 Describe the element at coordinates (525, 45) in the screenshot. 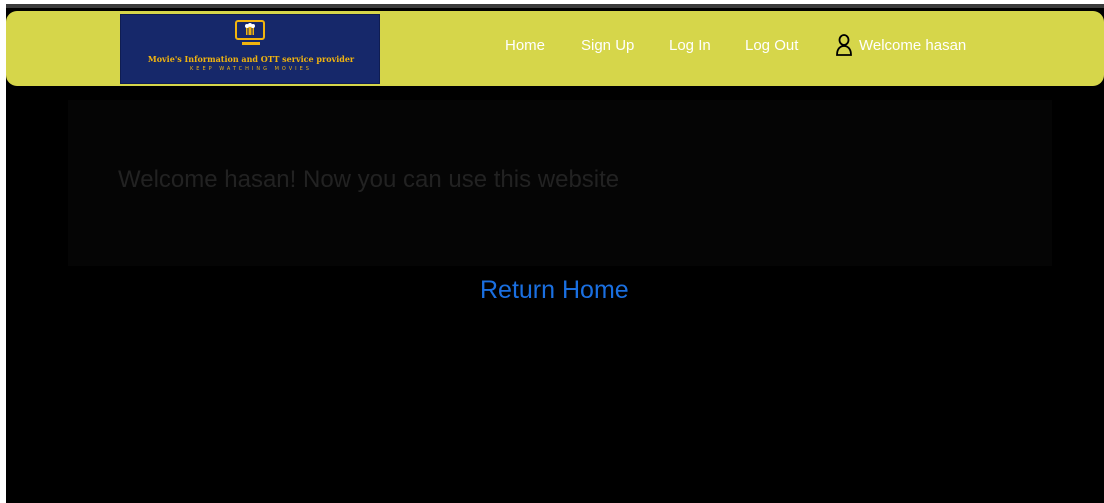

I see `nav-link-home: Home` at that location.